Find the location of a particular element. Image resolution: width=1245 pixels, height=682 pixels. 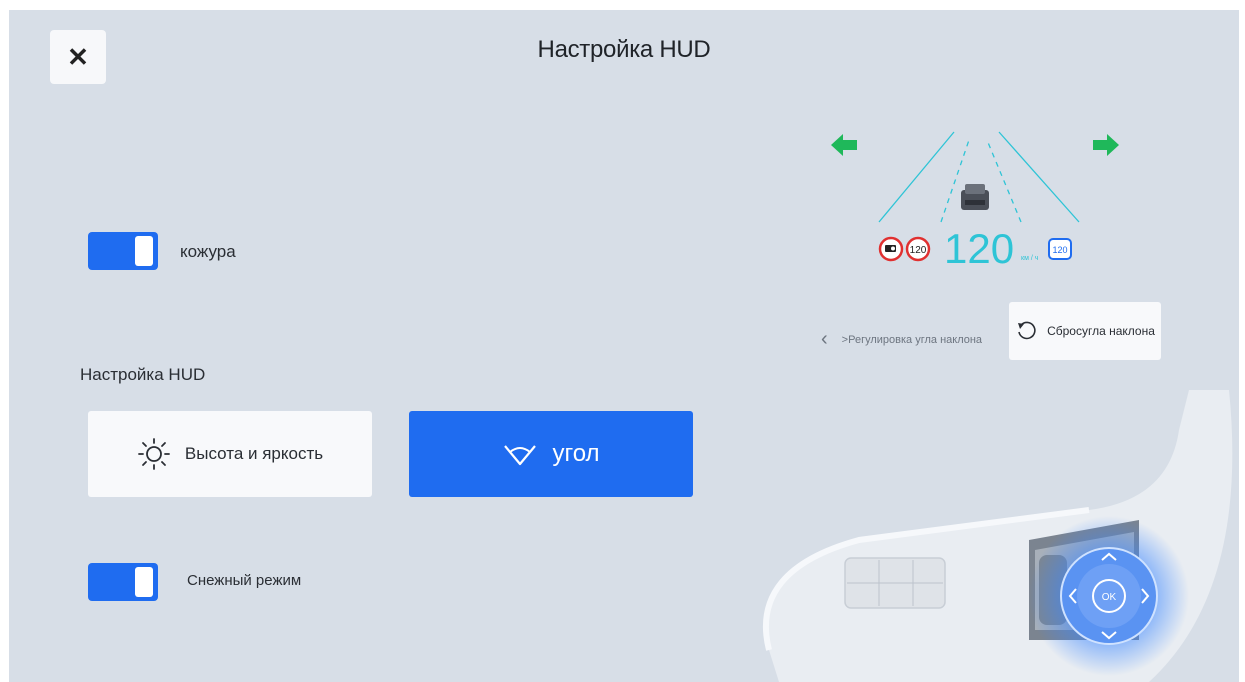

speed-unit: км / ч is located at coordinates (1030, 258).